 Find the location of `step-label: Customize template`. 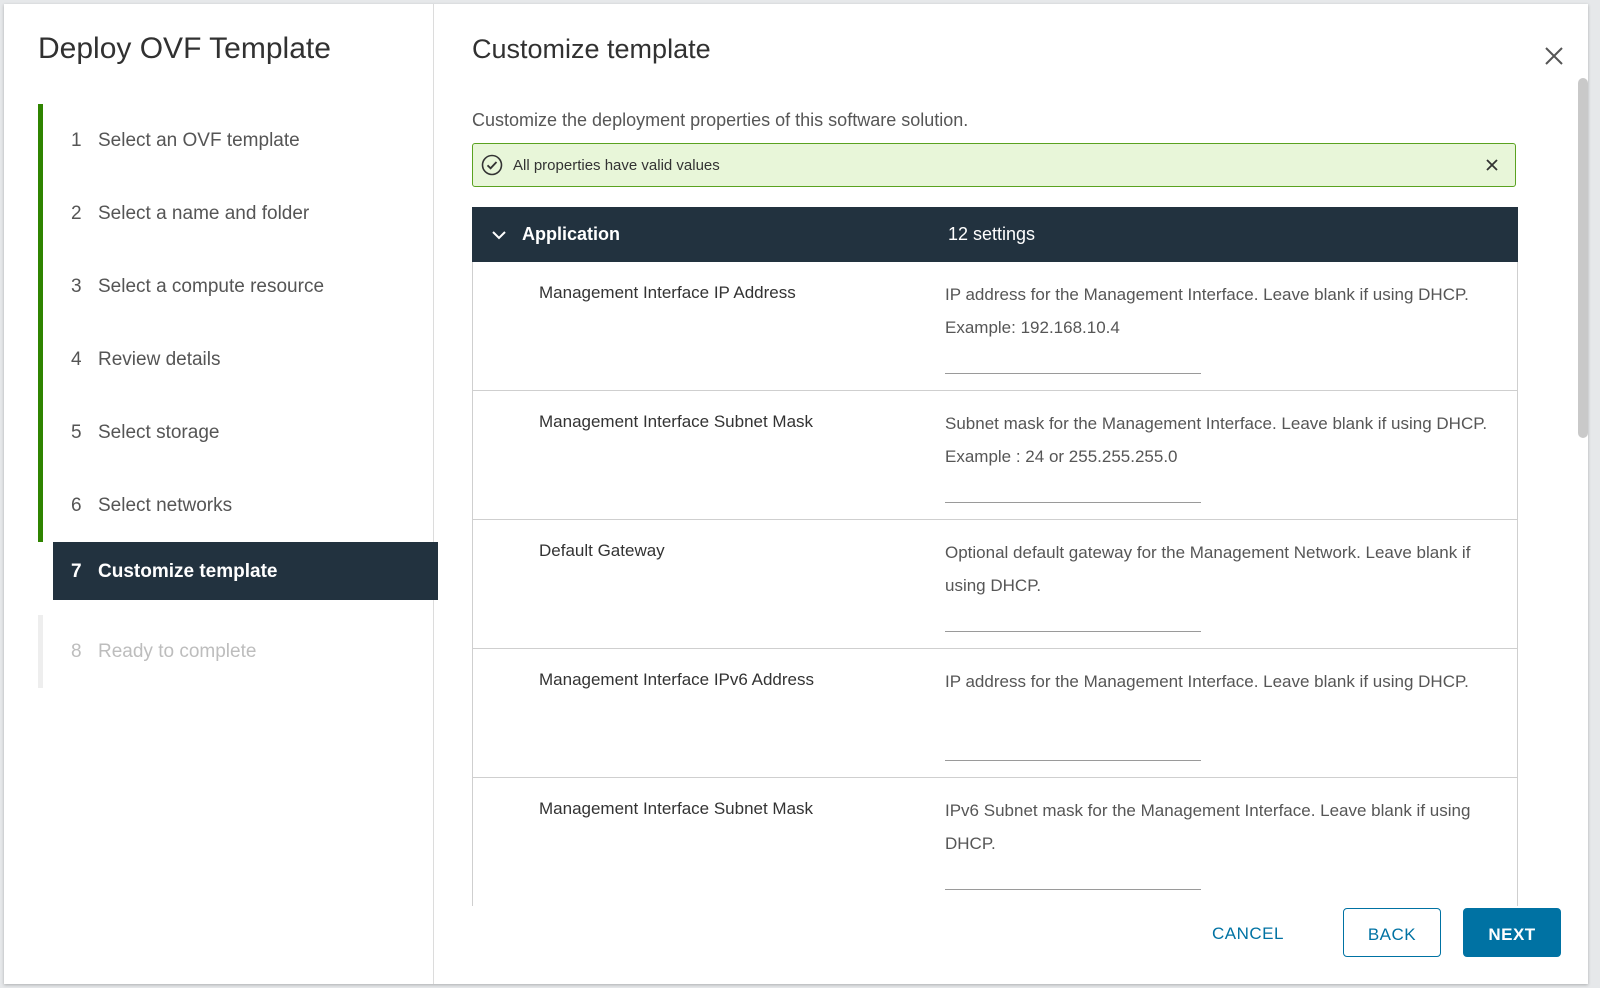

step-label: Customize template is located at coordinates (188, 571).